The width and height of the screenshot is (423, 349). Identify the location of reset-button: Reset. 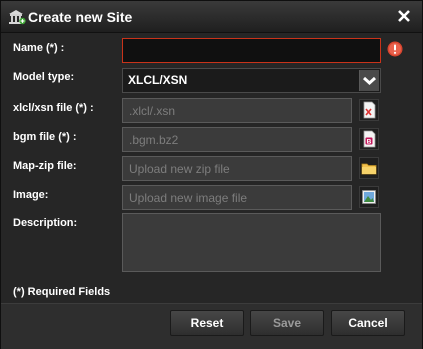
(207, 323).